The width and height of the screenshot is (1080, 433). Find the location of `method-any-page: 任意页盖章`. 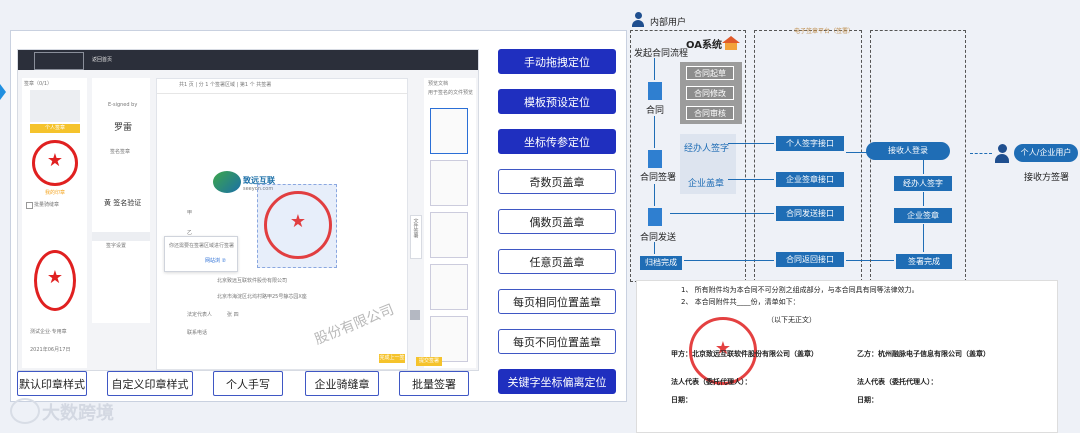

method-any-page: 任意页盖章 is located at coordinates (557, 261).